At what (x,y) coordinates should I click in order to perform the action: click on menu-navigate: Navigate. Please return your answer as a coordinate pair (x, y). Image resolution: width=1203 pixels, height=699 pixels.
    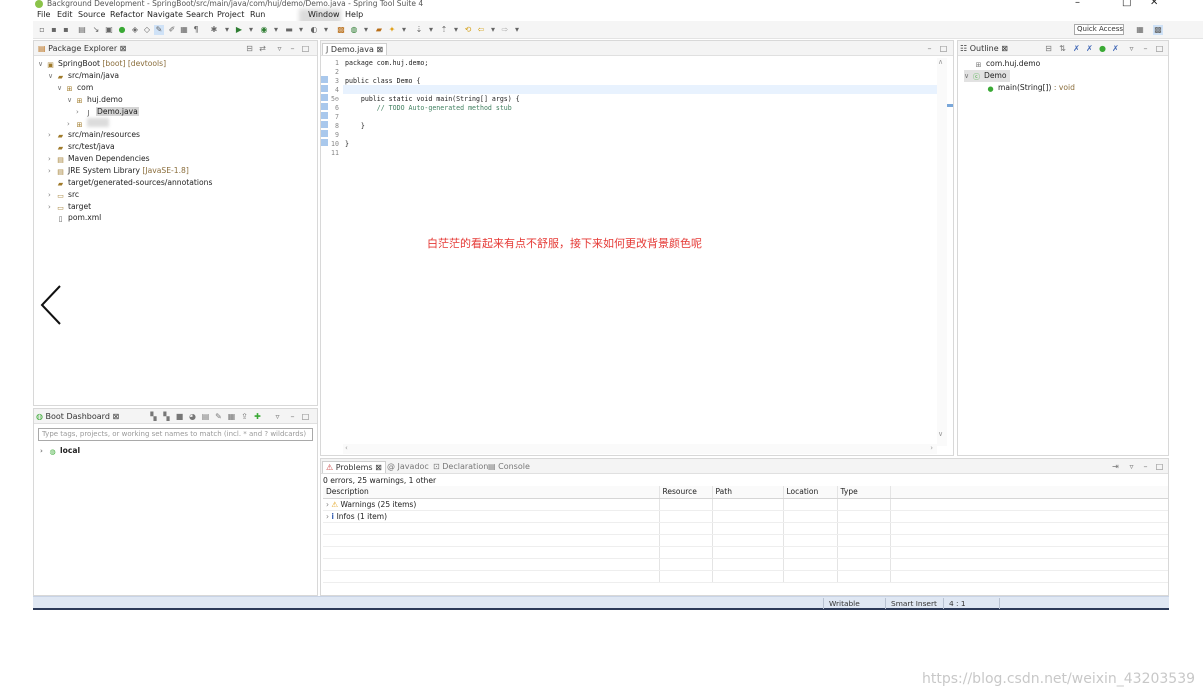
    Looking at the image, I should click on (165, 14).